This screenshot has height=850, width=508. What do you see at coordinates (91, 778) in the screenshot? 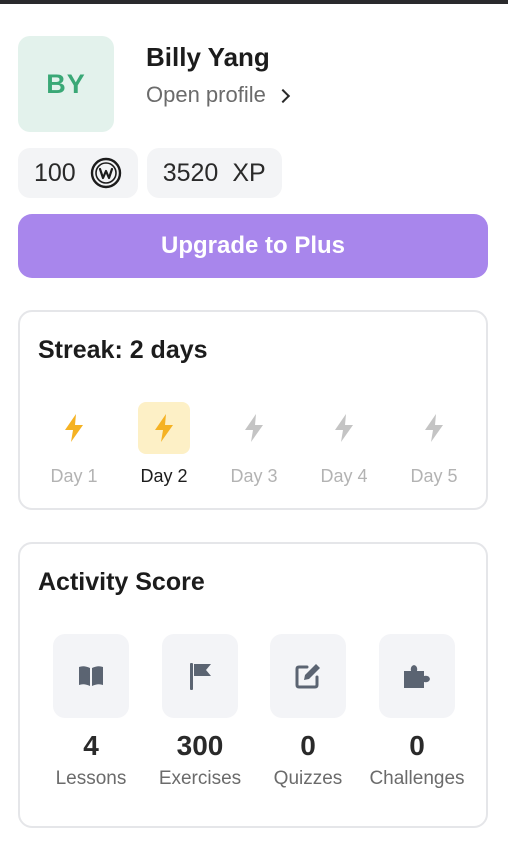
I see `lessons-label: Lessons` at bounding box center [91, 778].